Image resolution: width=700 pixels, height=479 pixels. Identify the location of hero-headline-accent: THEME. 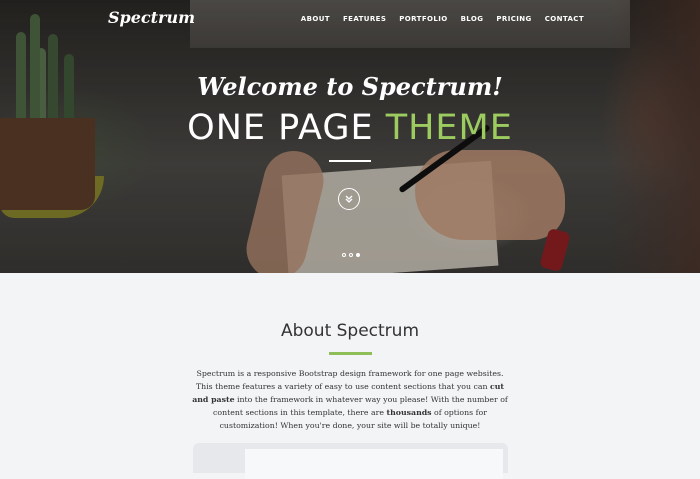
(449, 128).